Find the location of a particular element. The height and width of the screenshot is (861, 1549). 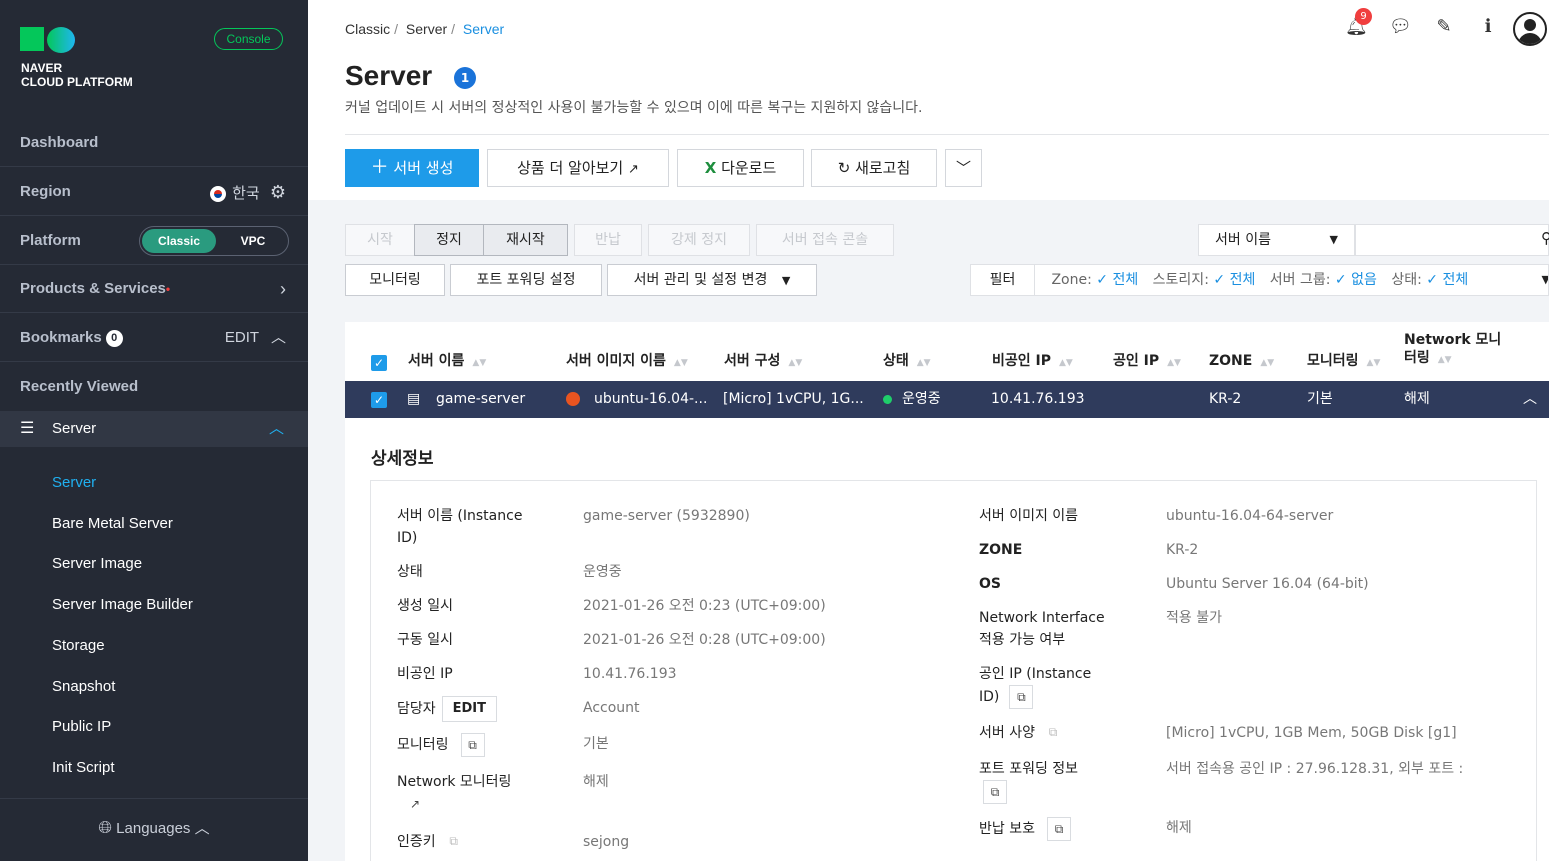

nav-platform: Platform Classic VPC is located at coordinates (154, 241).